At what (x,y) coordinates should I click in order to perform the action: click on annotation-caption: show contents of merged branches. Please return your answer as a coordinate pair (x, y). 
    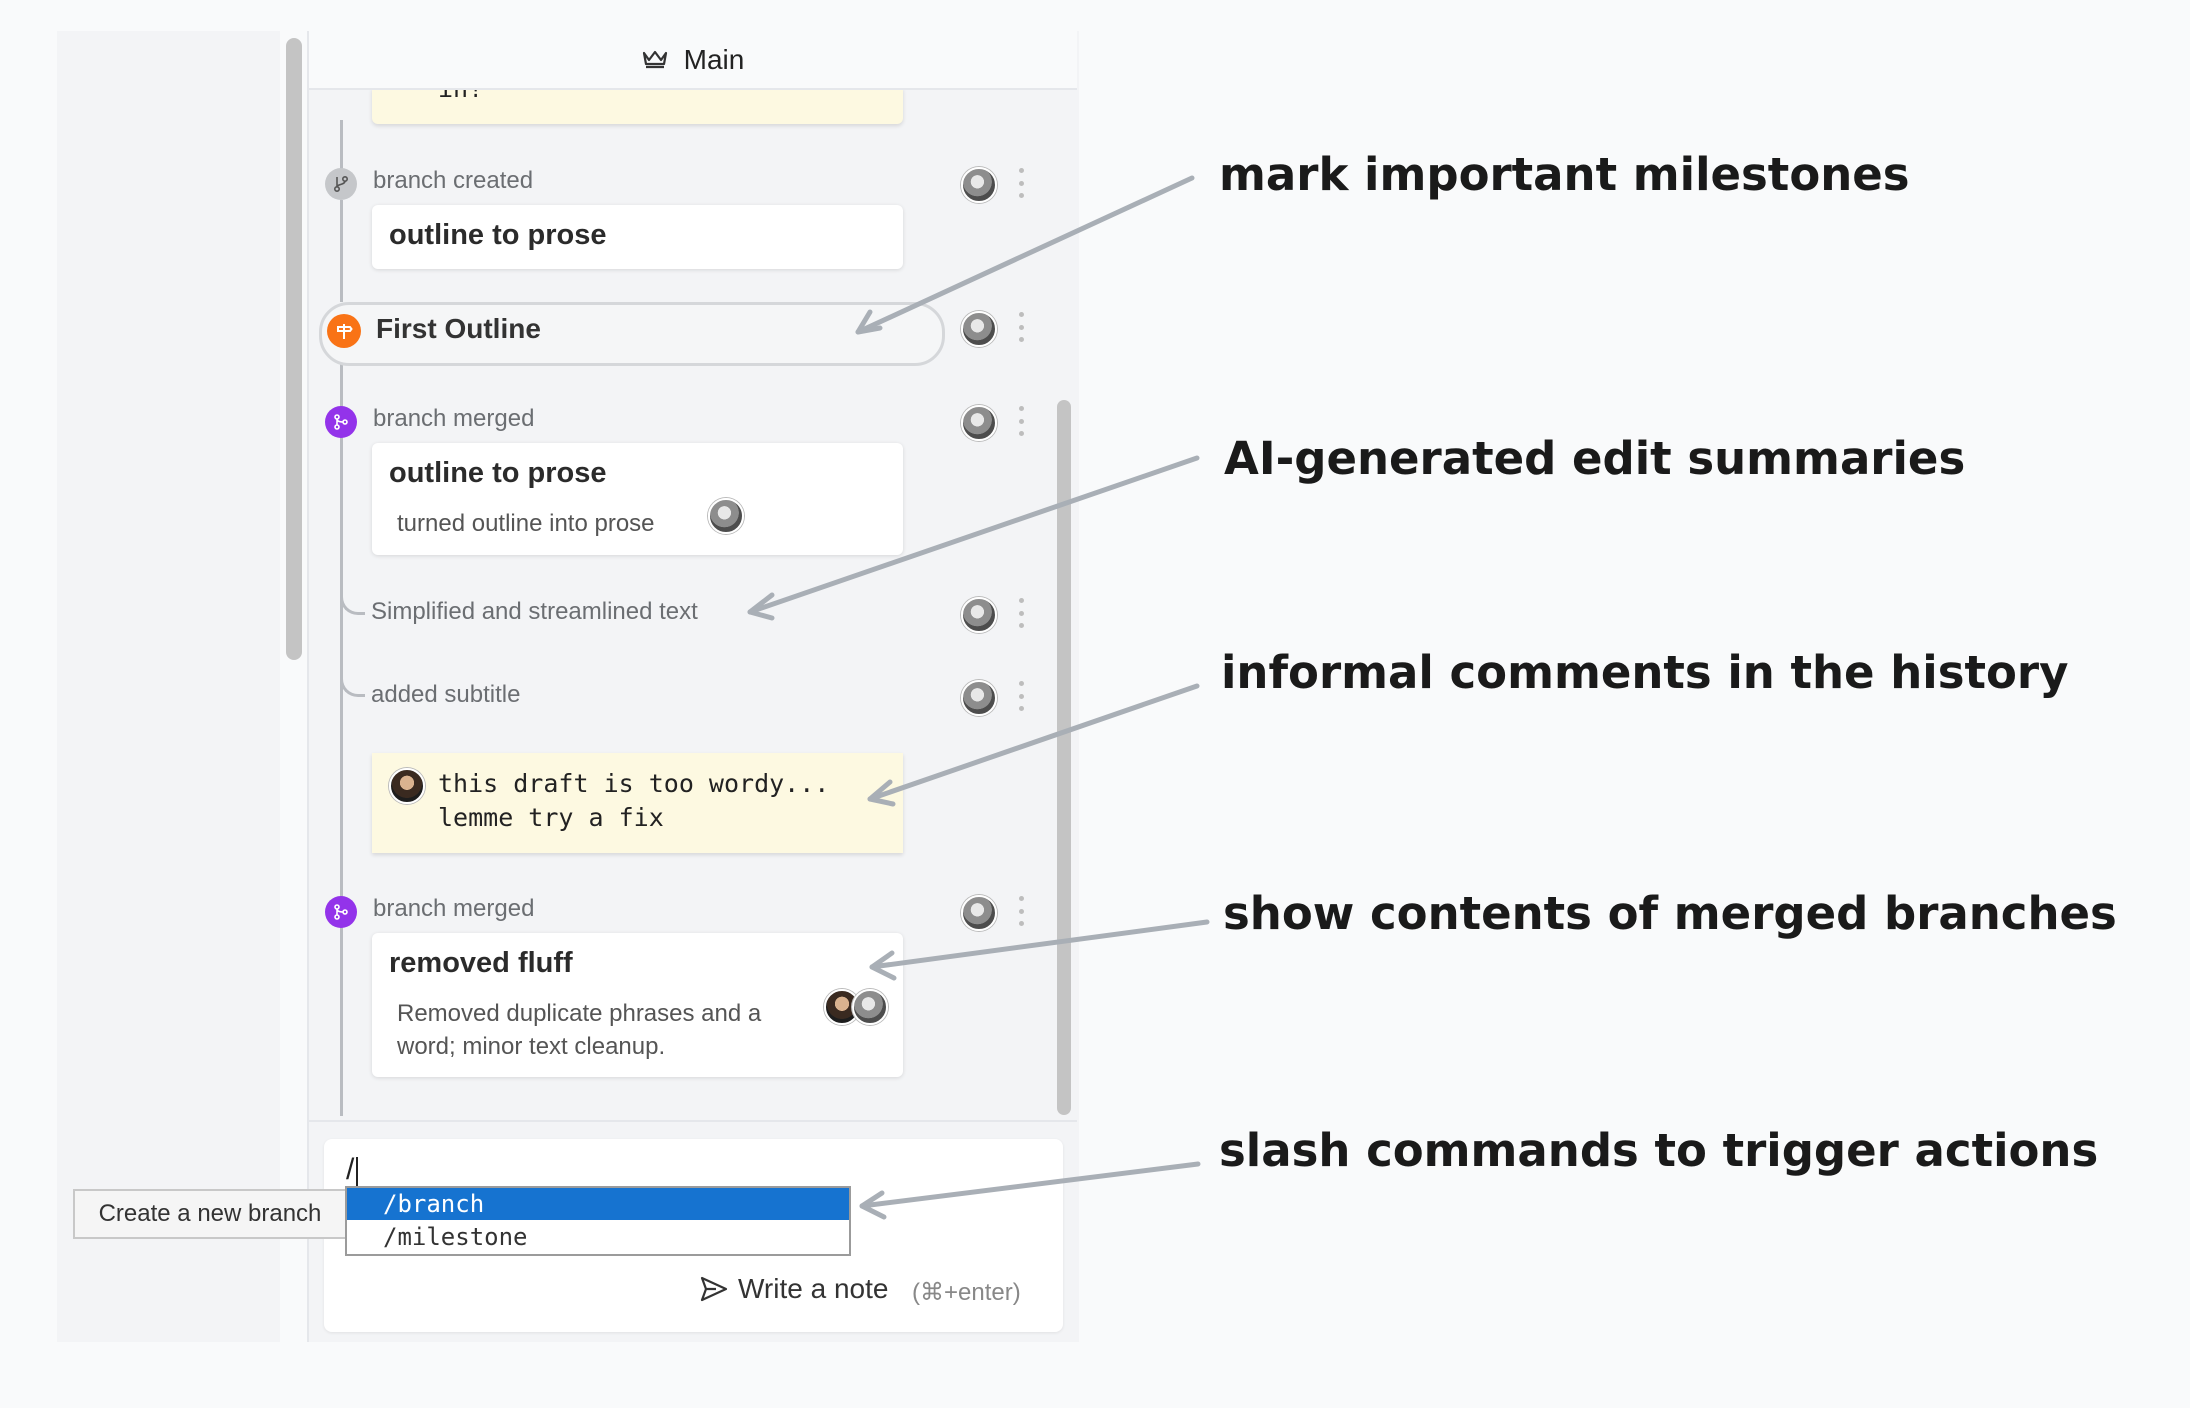
    Looking at the image, I should click on (1670, 913).